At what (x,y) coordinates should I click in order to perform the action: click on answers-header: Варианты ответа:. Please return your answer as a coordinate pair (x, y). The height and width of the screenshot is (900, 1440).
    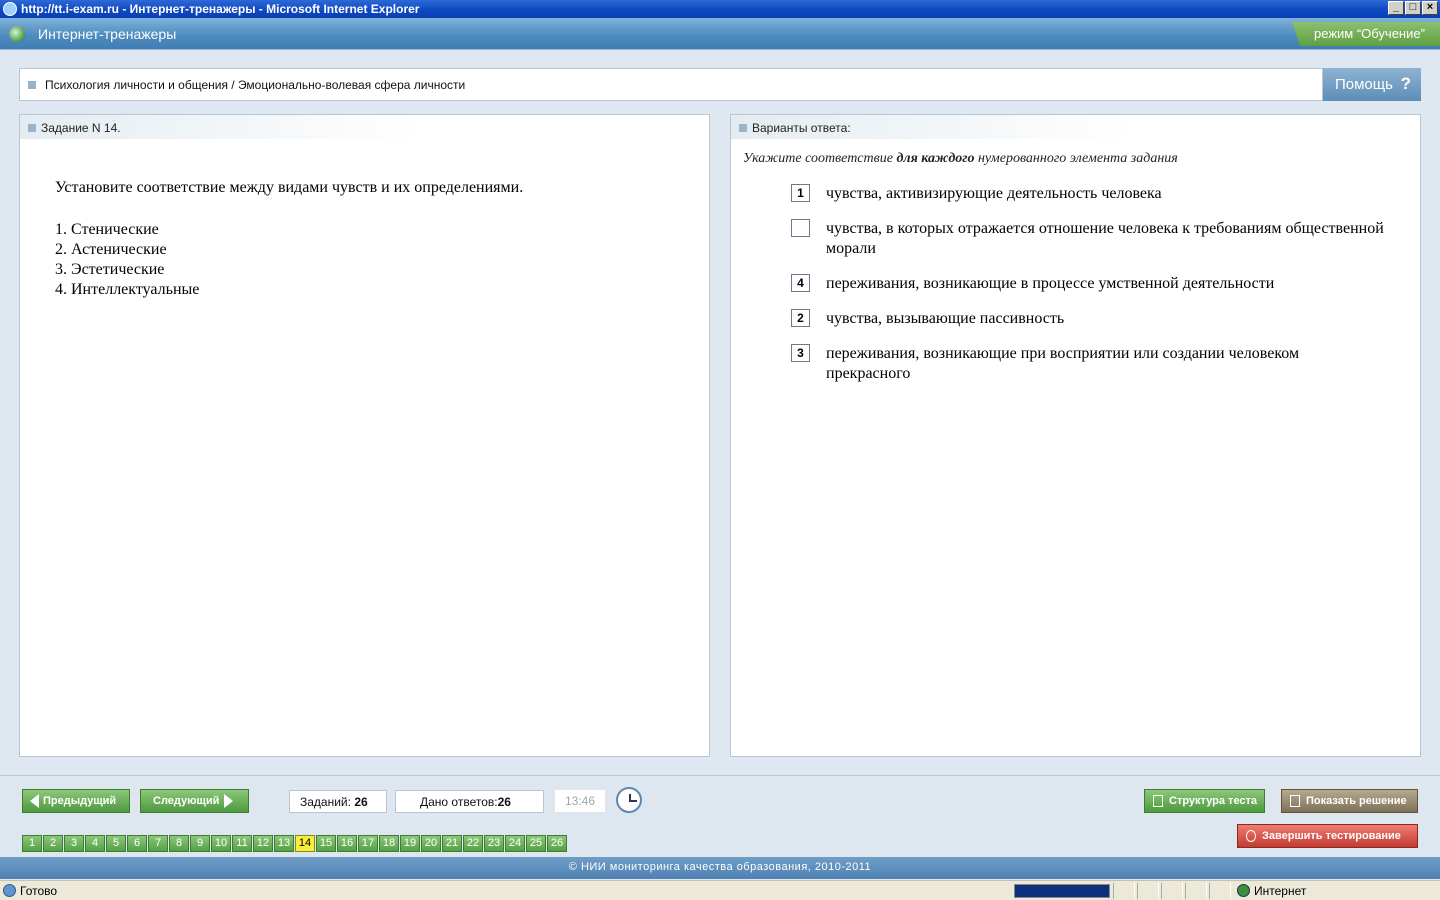
    Looking at the image, I should click on (801, 128).